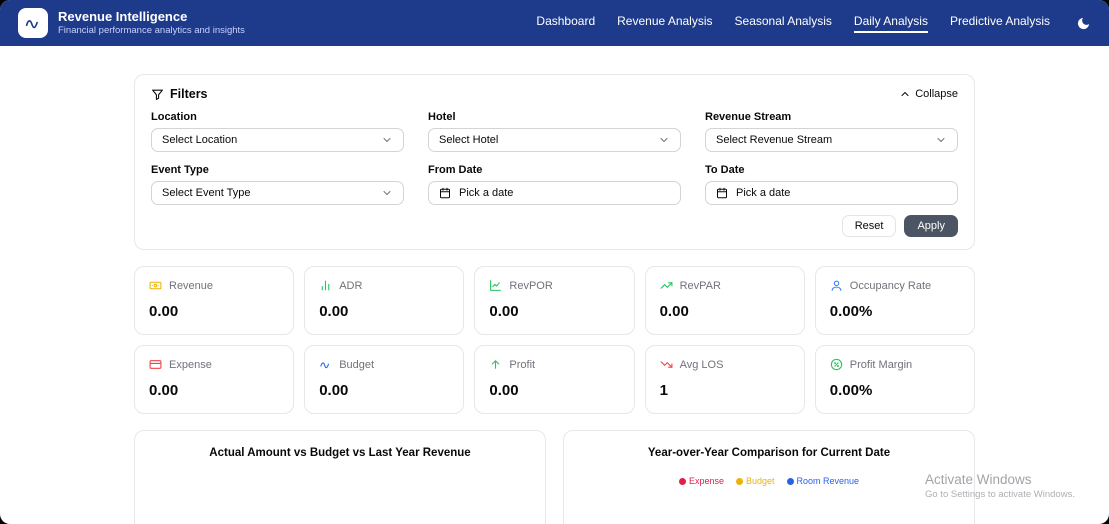 The image size is (1109, 524). Describe the element at coordinates (931, 226) in the screenshot. I see `apply-button: Apply` at that location.